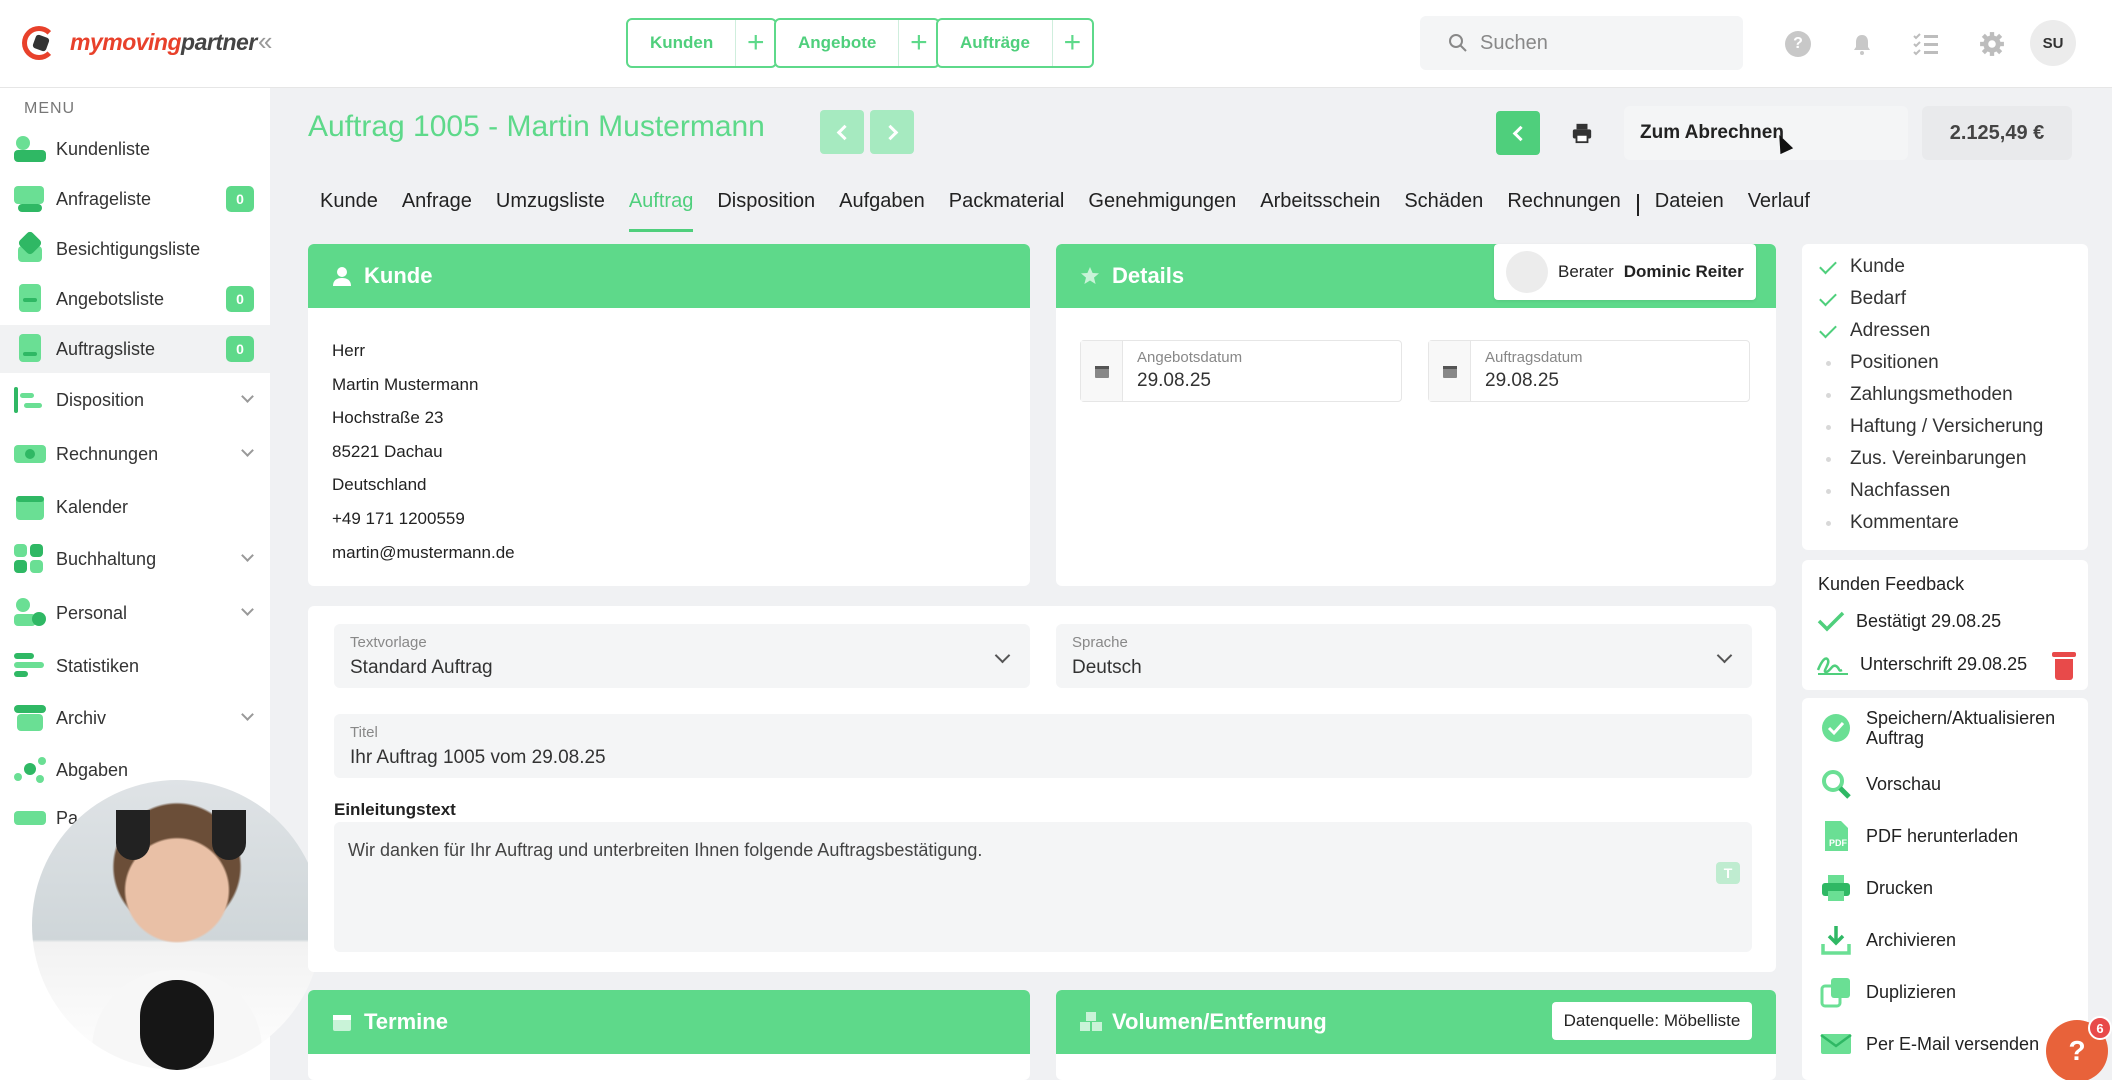 Image resolution: width=2112 pixels, height=1080 pixels. What do you see at coordinates (1900, 887) in the screenshot?
I see `print-label: Drucken` at bounding box center [1900, 887].